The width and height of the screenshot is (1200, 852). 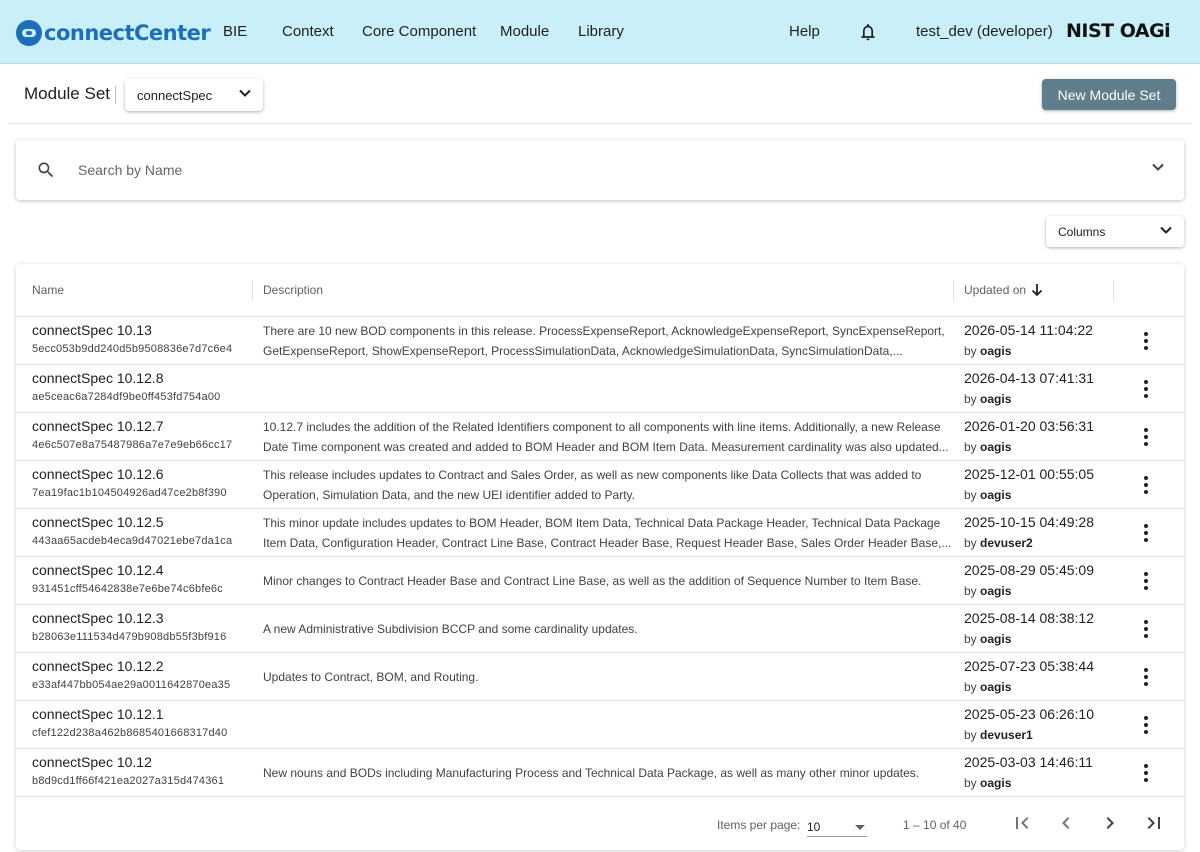 I want to click on user-menu: test_dev (developer), so click(x=984, y=31).